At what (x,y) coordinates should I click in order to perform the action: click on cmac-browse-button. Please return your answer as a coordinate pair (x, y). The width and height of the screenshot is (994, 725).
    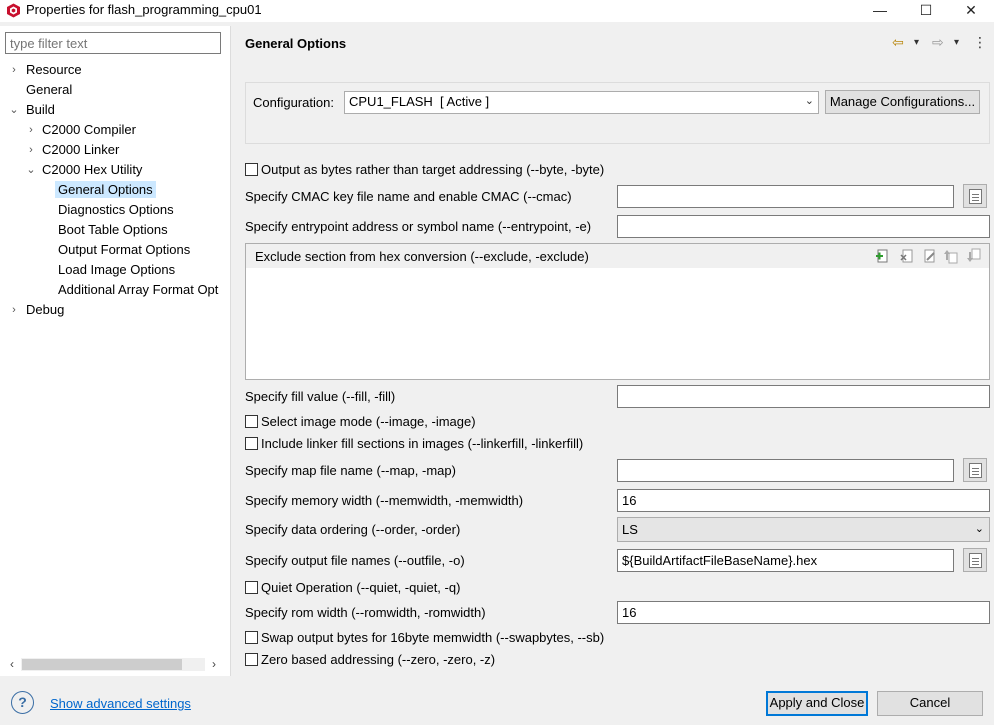
    Looking at the image, I should click on (975, 196).